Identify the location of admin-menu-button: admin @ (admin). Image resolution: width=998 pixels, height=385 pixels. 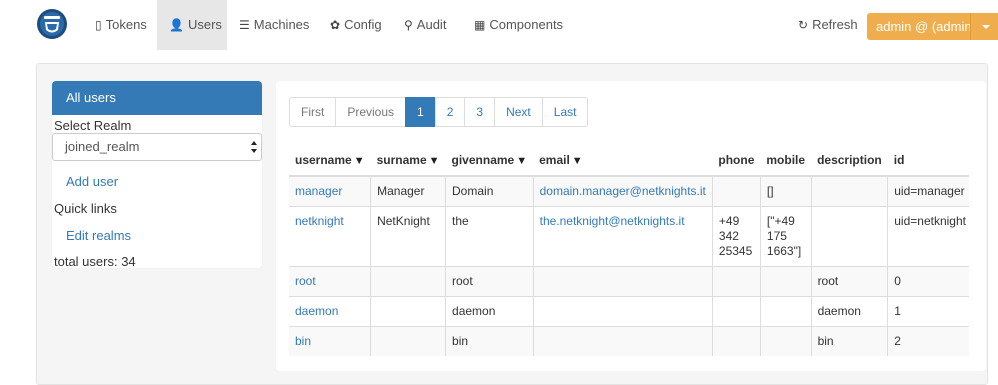
(932, 26).